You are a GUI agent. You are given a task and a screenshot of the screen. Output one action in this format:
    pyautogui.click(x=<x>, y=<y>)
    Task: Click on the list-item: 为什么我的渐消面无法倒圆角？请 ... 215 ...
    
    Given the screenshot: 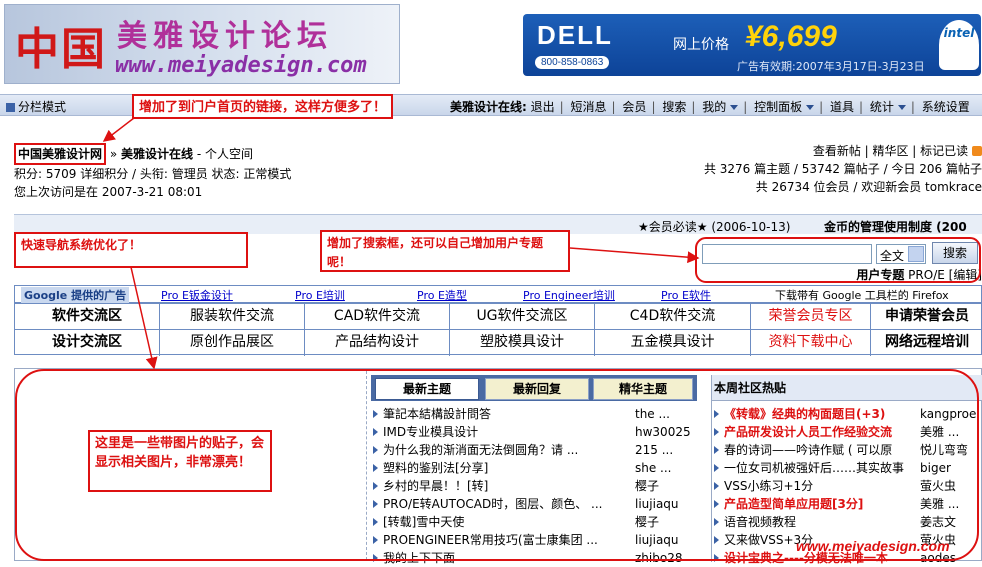 What is the action you would take?
    pyautogui.click(x=536, y=450)
    